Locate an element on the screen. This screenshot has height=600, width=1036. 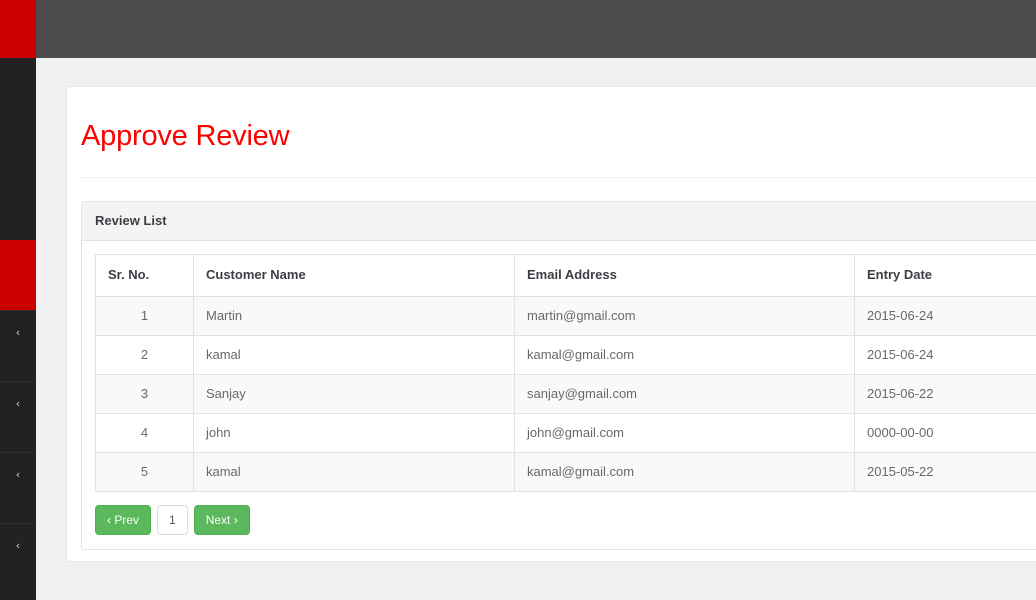
column-header-customer-name: Customer Name is located at coordinates (354, 275).